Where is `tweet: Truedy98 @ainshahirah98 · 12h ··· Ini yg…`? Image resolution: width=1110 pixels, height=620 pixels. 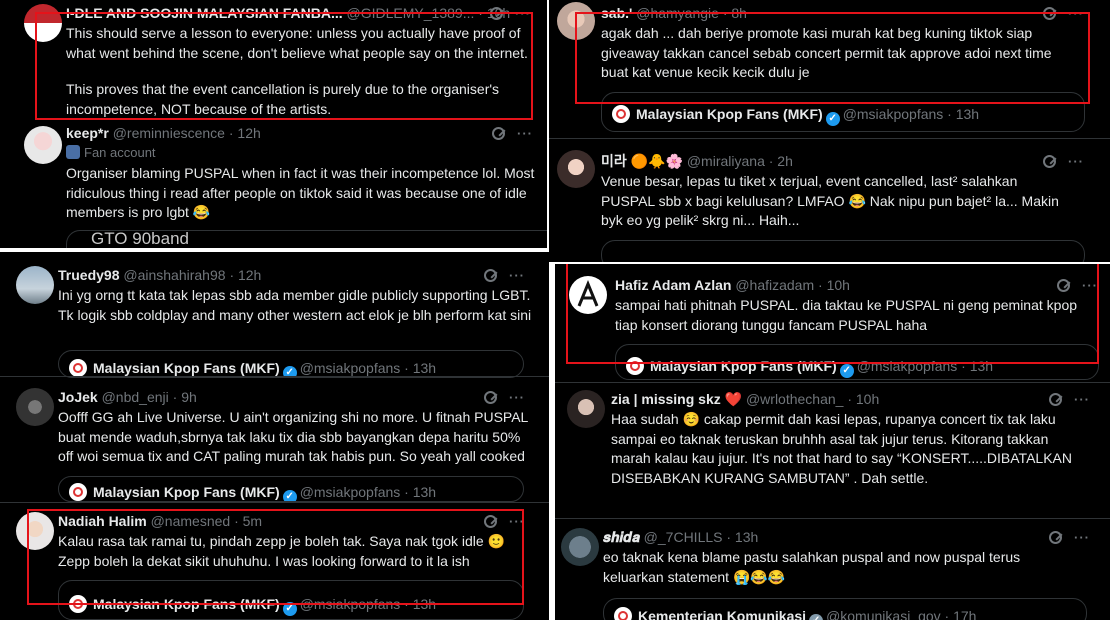 tweet: Truedy98 @ainshahirah98 · 12h ··· Ini yg… is located at coordinates (274, 315).